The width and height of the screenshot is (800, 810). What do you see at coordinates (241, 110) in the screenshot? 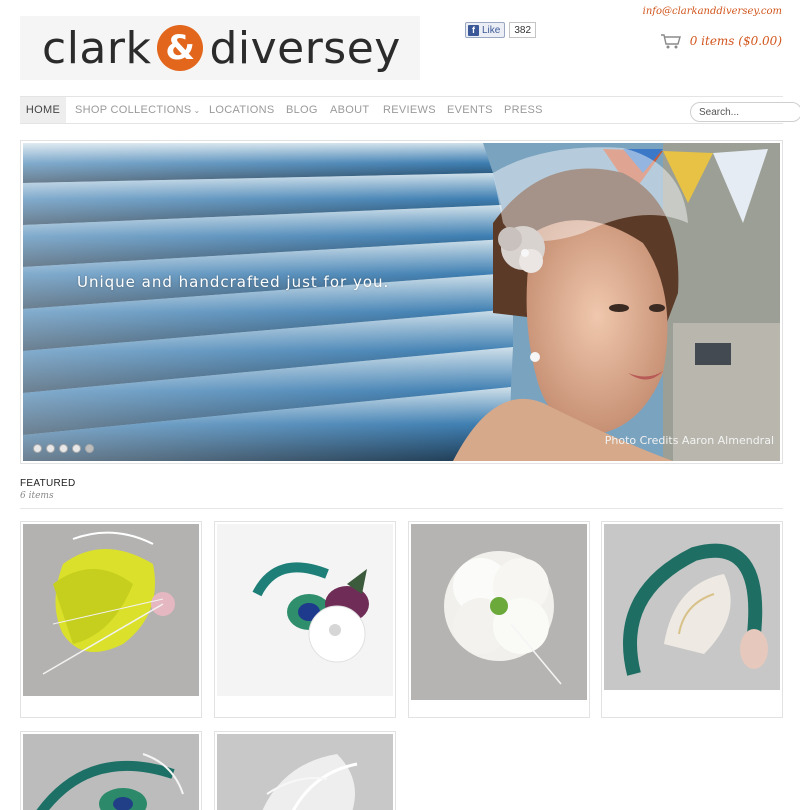
I see `nav-item-locations: LOCATIONS` at bounding box center [241, 110].